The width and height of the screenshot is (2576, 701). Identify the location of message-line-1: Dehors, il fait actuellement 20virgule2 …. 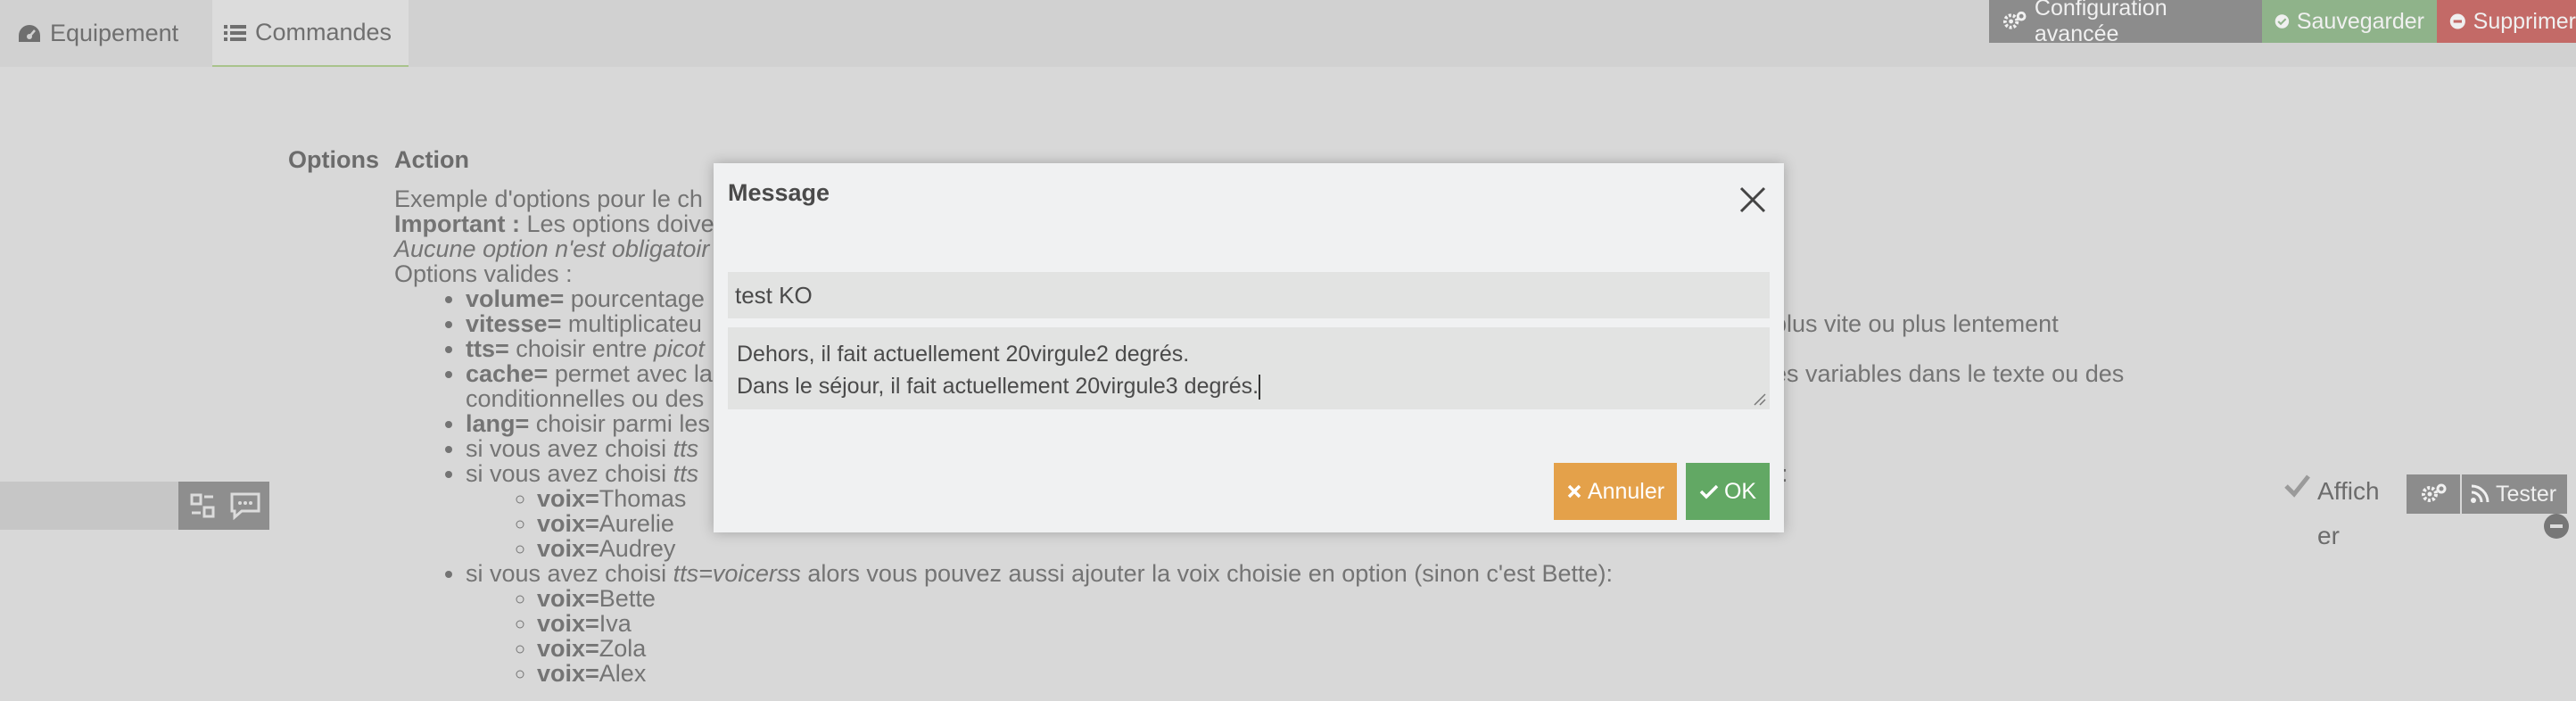
(963, 355).